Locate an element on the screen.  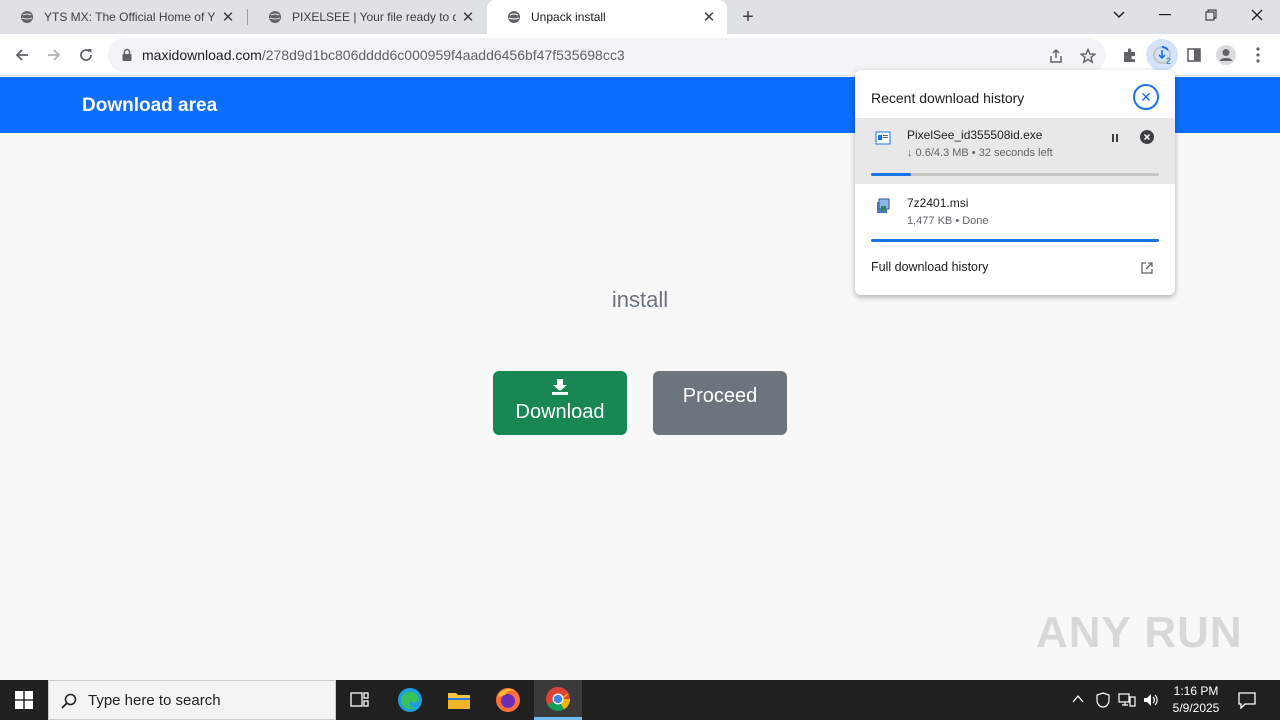
download-filename: 7z2401.msi is located at coordinates (938, 203).